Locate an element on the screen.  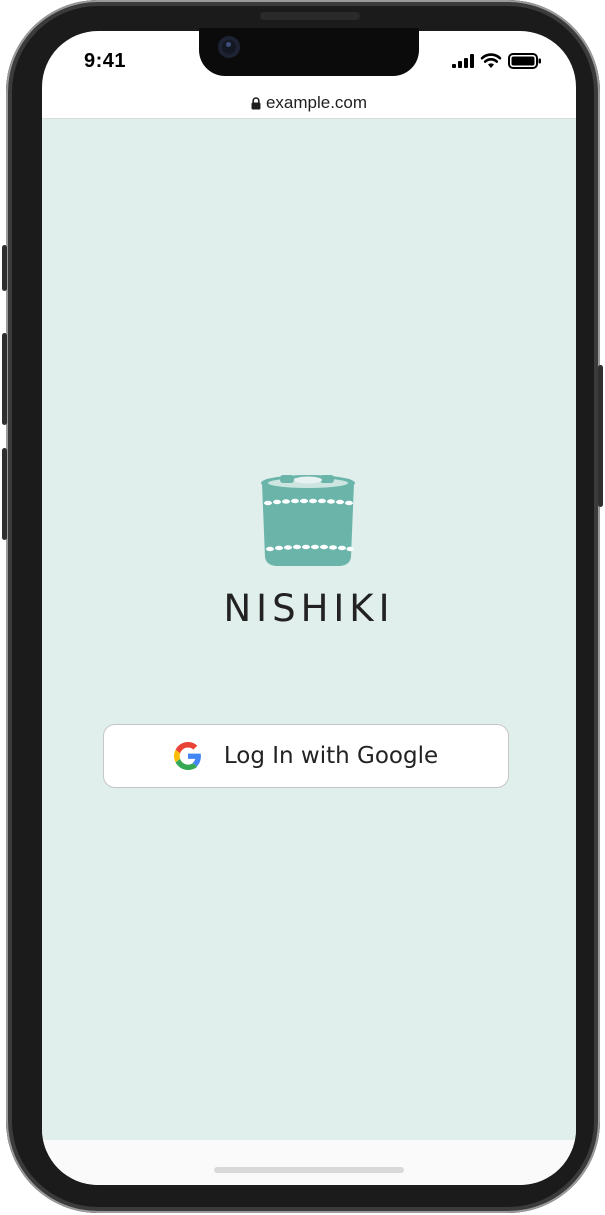
address-bar: example.com is located at coordinates (309, 103).